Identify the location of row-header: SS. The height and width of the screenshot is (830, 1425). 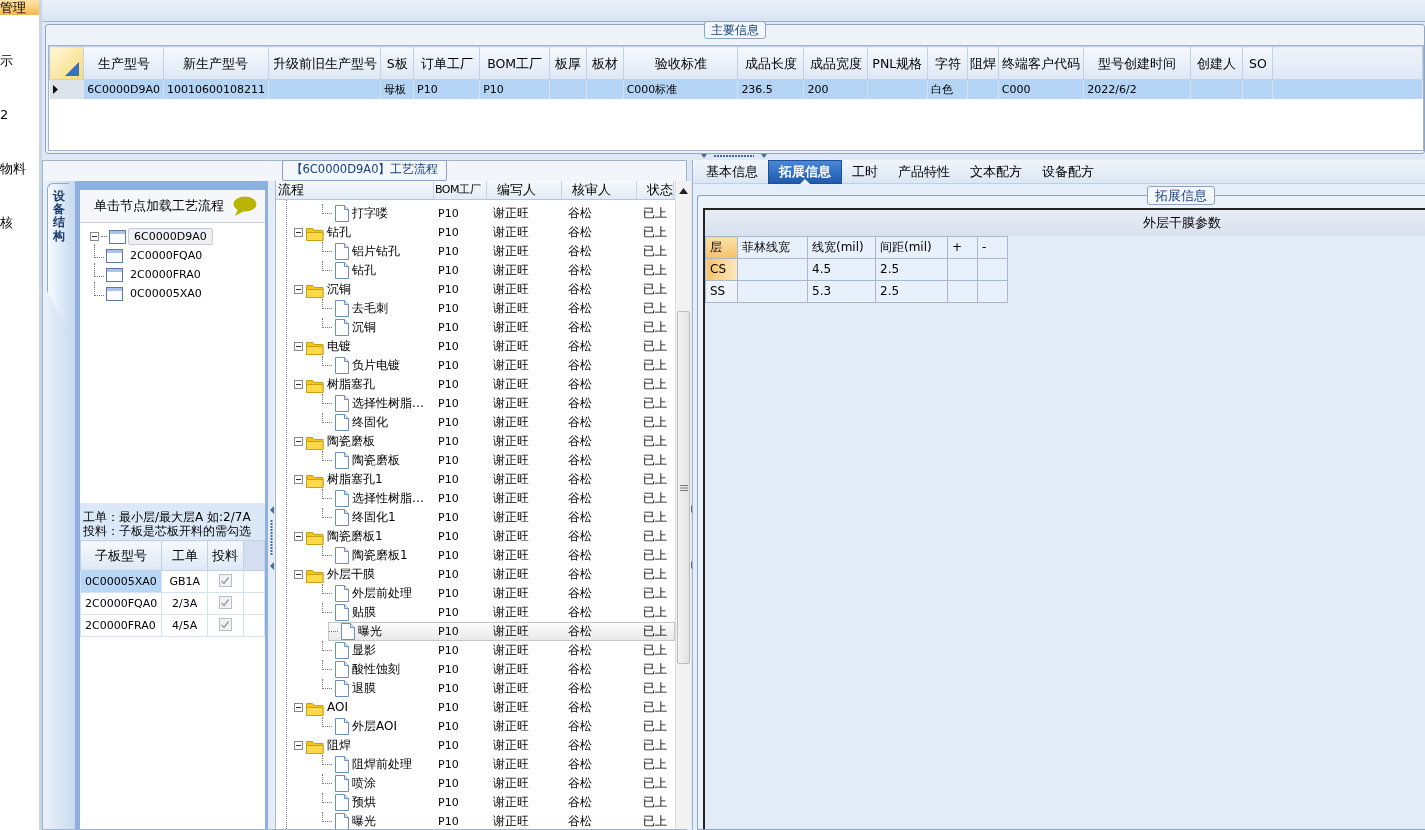
(721, 291).